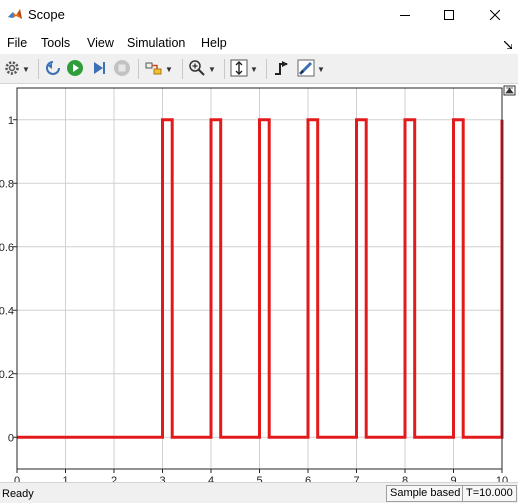 This screenshot has height=503, width=518. I want to click on measurements-button: ▼, so click(311, 69).